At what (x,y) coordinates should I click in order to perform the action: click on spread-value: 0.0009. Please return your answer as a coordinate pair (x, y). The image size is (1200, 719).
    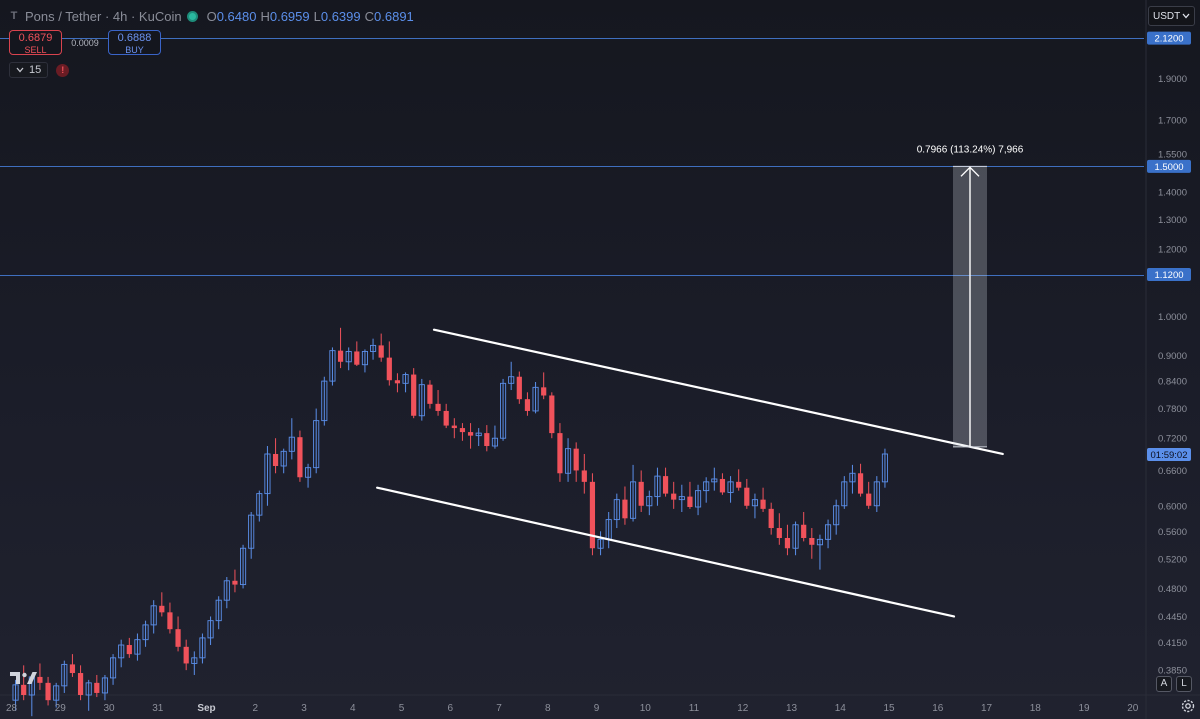
    Looking at the image, I should click on (85, 42).